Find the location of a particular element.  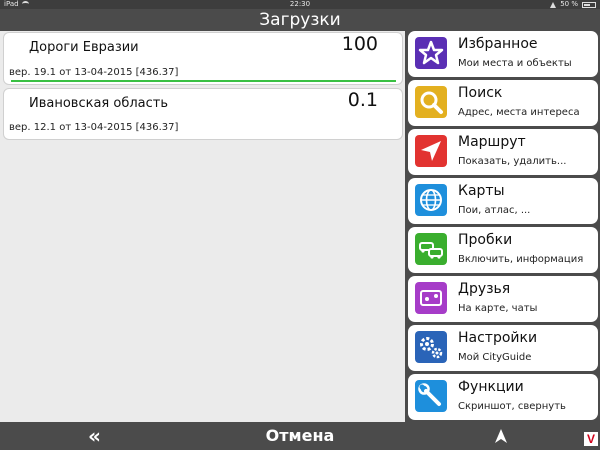

menu-item-functions: Функции Скриншот, свернуть is located at coordinates (503, 397).